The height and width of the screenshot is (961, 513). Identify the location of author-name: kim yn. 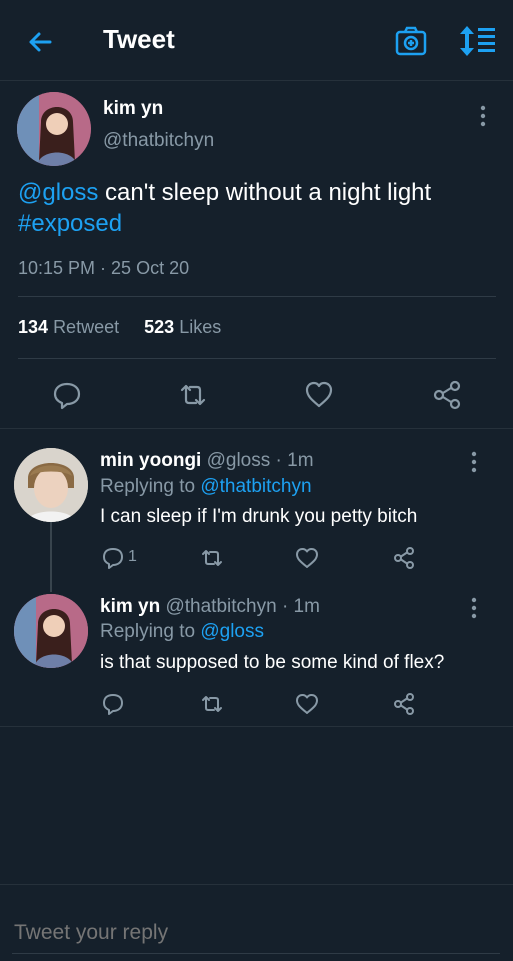
(133, 109).